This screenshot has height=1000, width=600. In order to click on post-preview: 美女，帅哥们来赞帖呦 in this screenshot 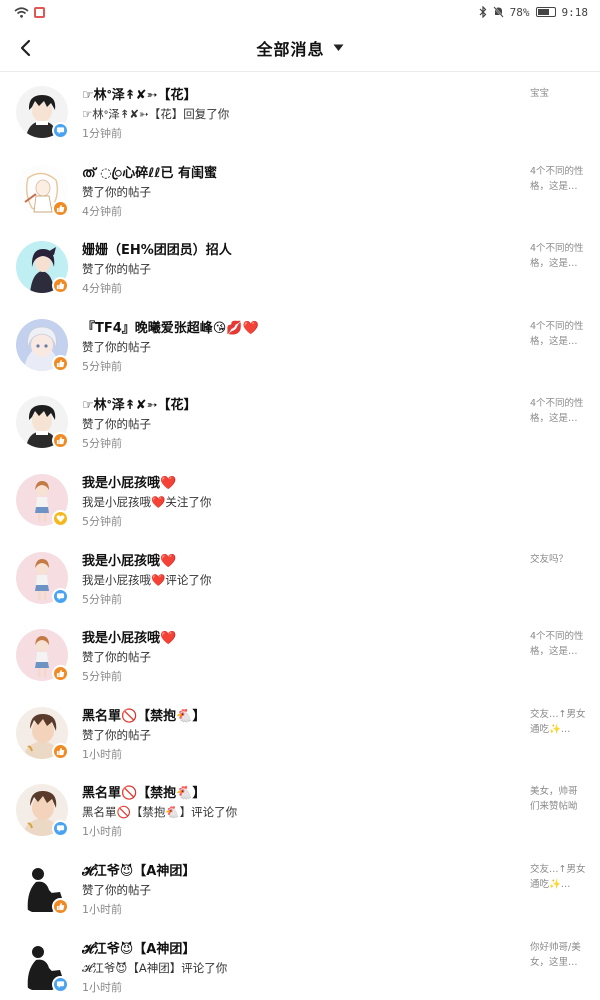, I will do `click(558, 799)`.